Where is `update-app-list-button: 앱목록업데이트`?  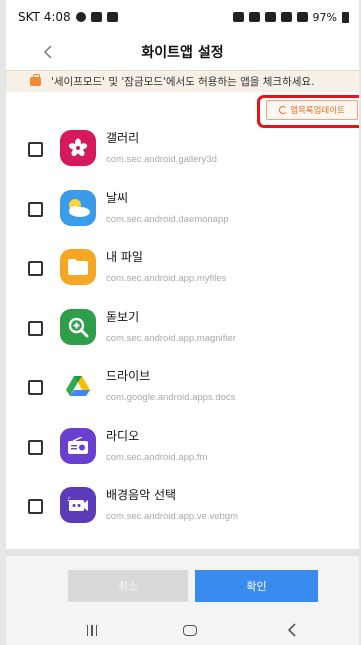
update-app-list-button: 앱목록업데이트 is located at coordinates (312, 110).